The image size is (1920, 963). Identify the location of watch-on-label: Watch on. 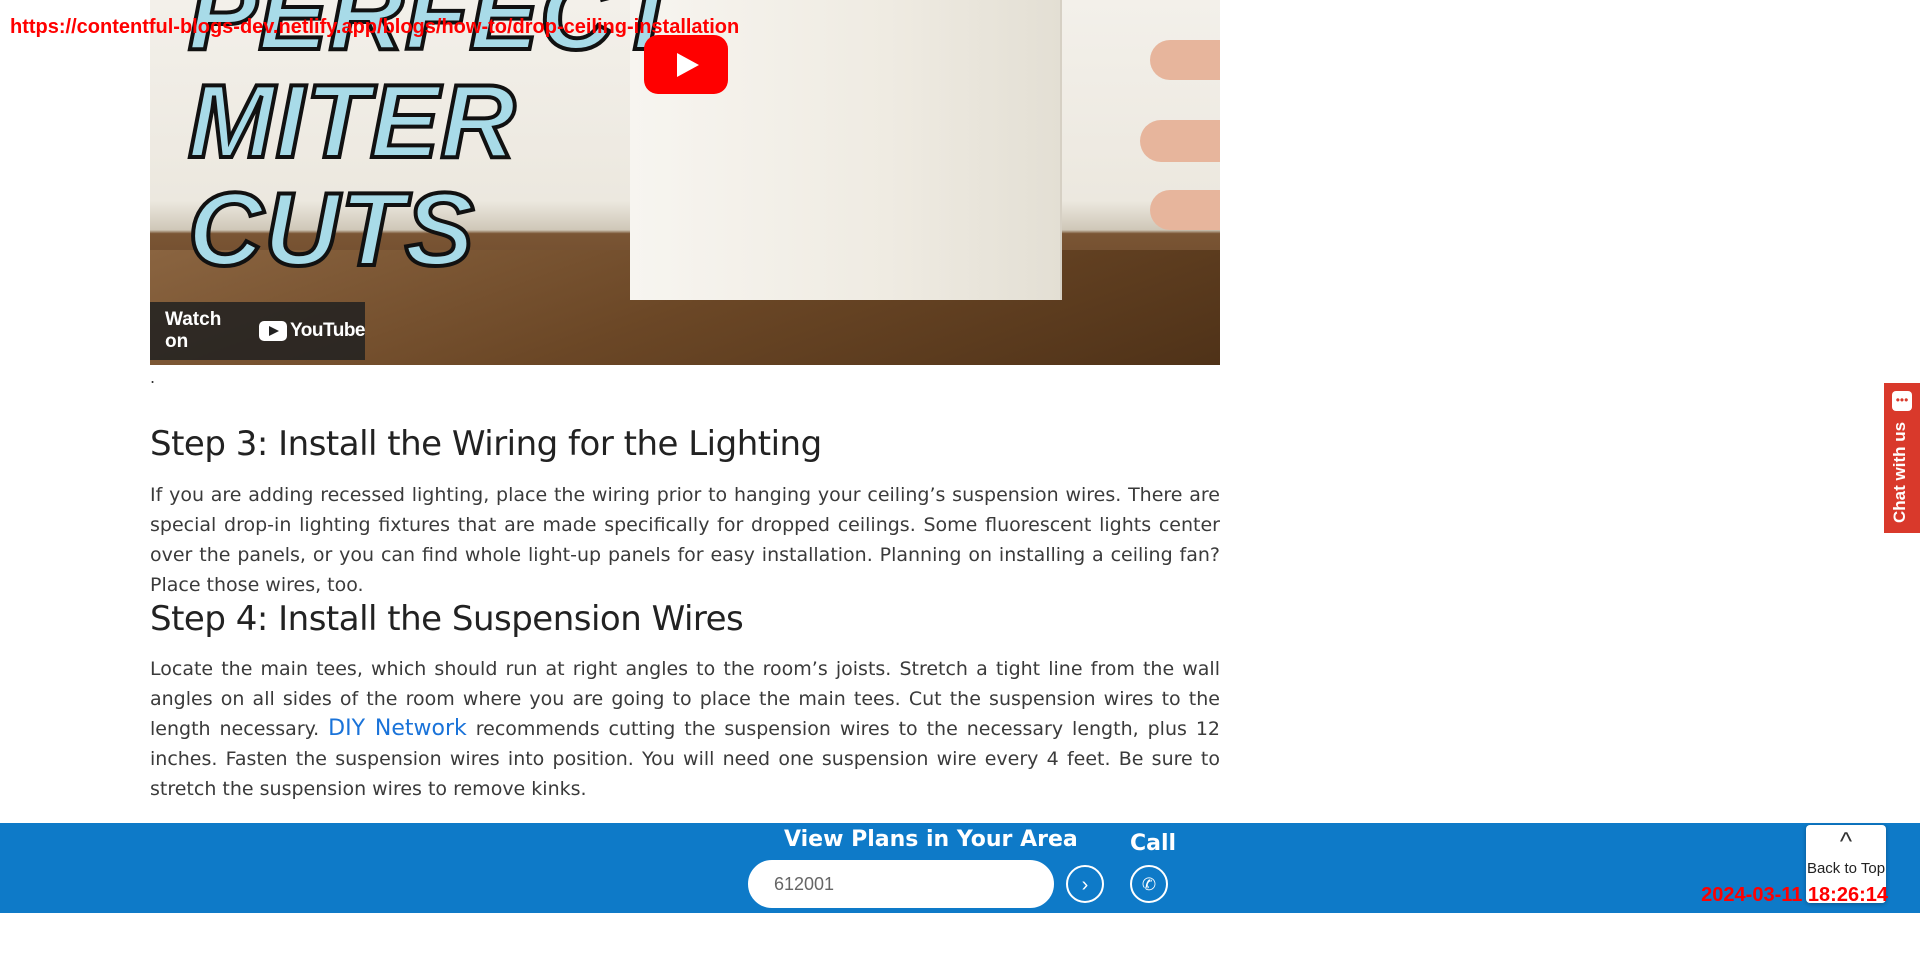
(193, 330).